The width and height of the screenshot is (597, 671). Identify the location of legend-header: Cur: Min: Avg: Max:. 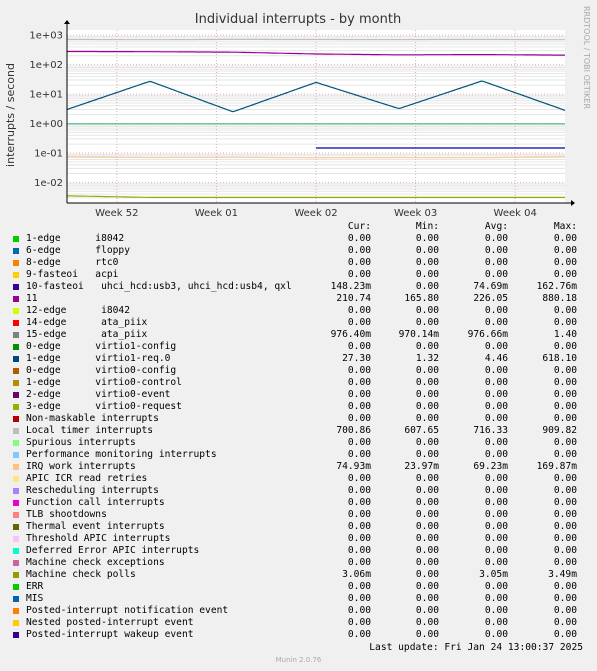
(298, 227).